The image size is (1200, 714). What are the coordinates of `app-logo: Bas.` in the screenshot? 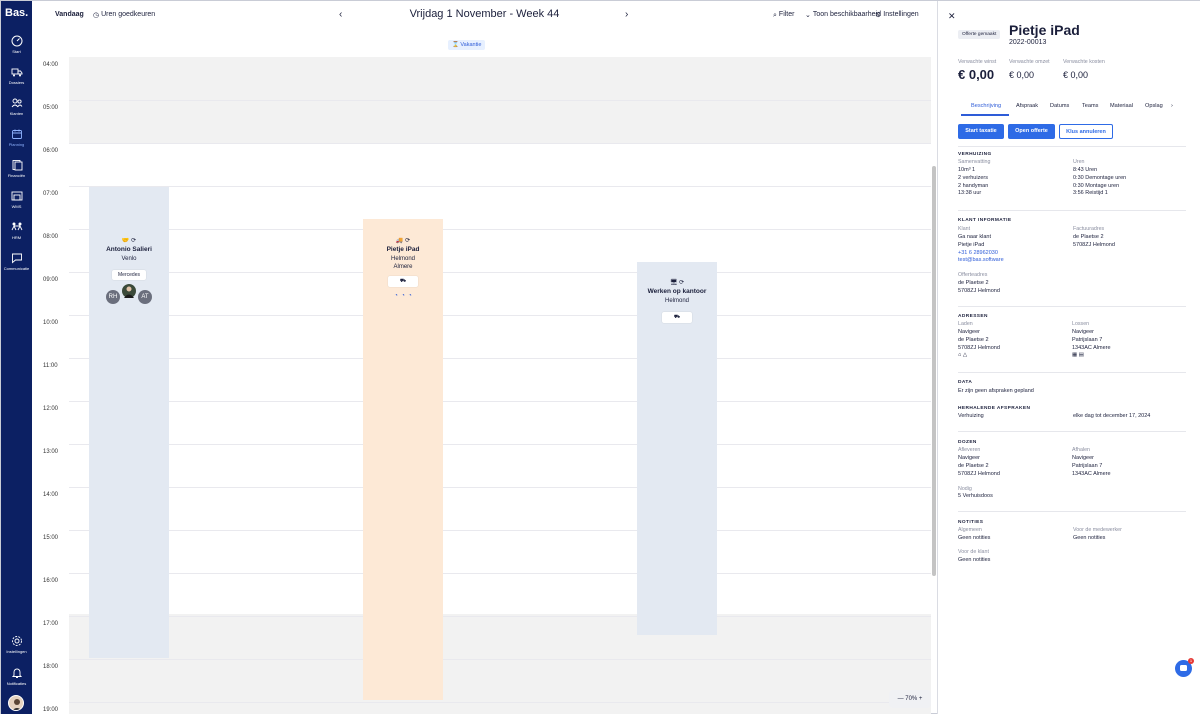 It's located at (16, 13).